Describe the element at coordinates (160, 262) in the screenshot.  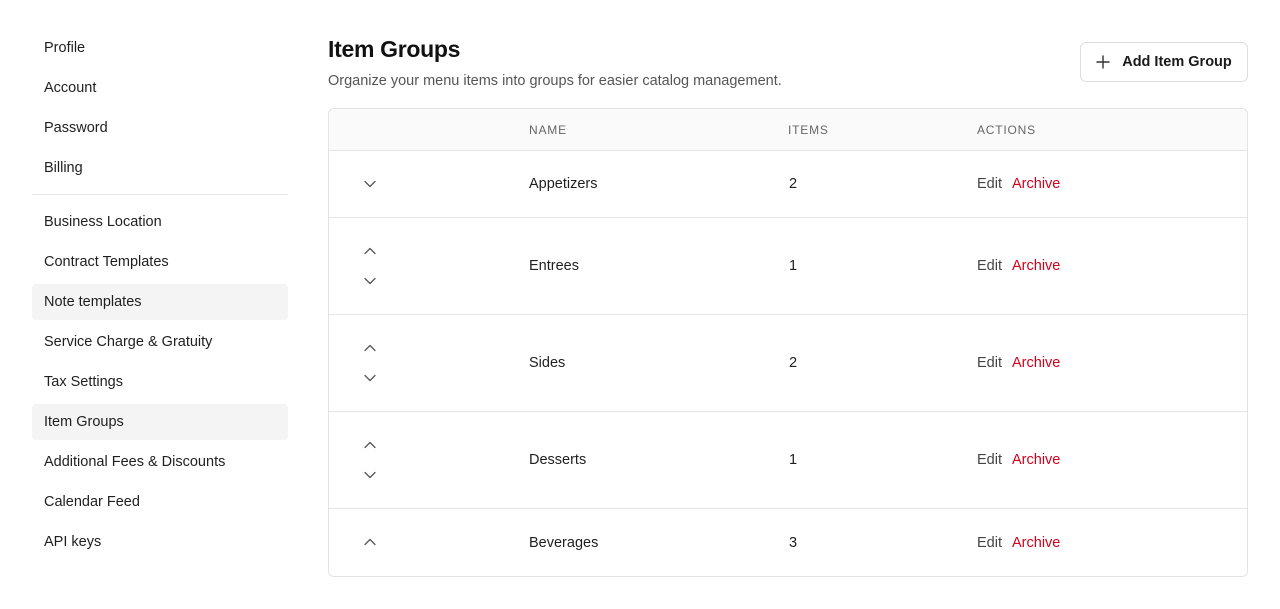
I see `sidebar-item-contract-templates: Contract Templates` at that location.